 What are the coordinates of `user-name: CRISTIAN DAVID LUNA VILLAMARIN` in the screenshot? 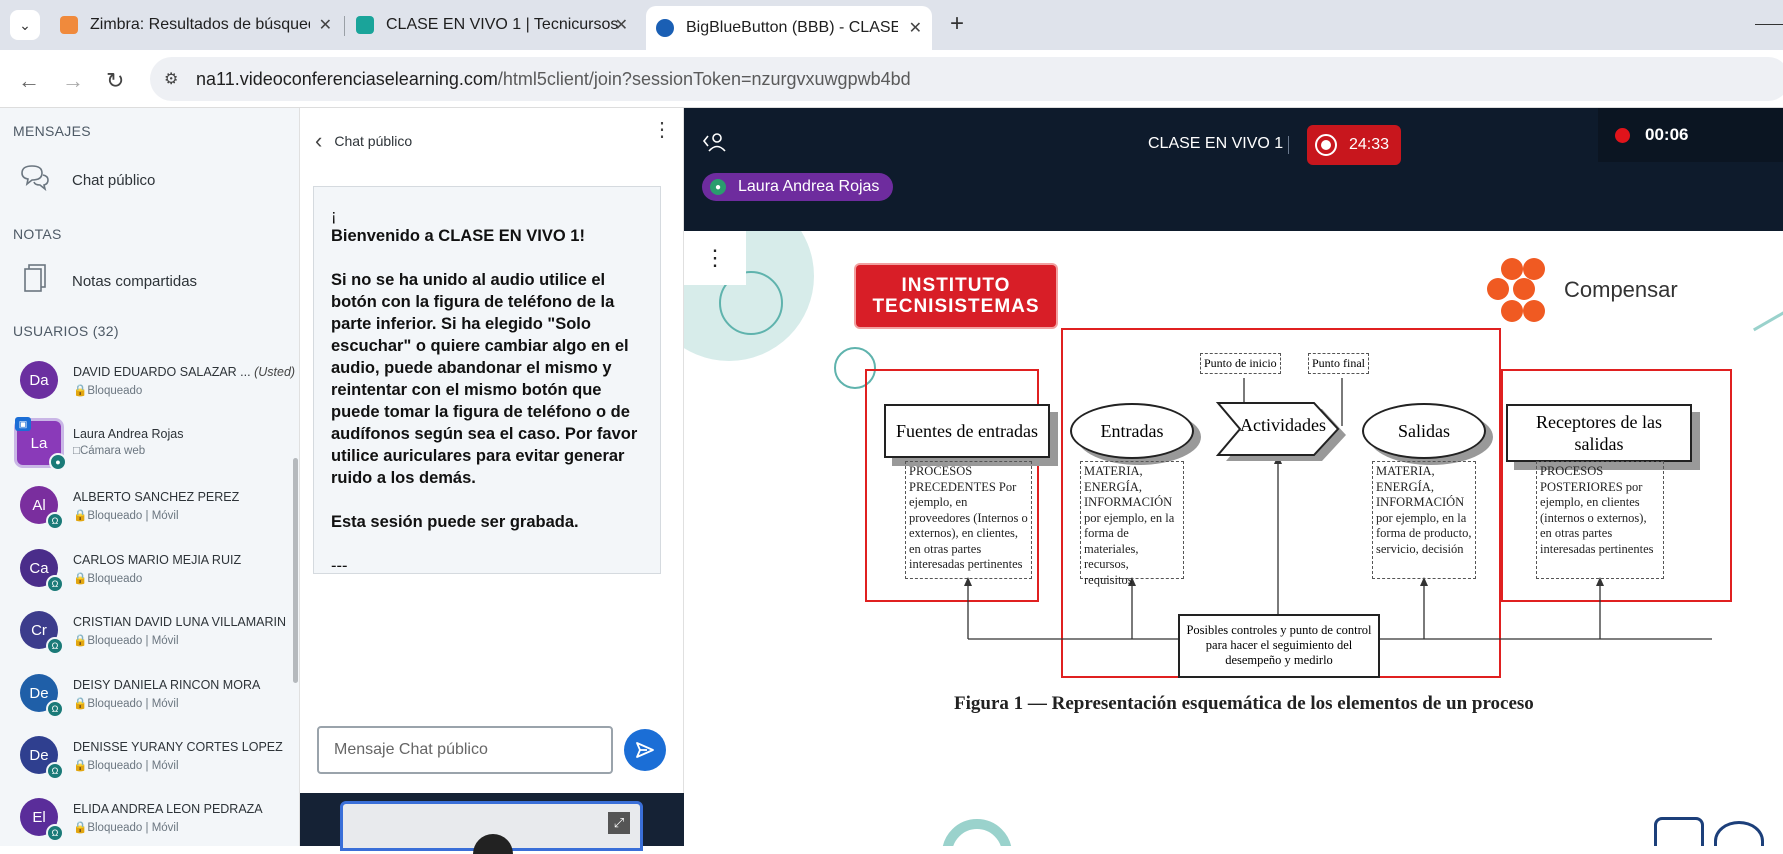 It's located at (180, 622).